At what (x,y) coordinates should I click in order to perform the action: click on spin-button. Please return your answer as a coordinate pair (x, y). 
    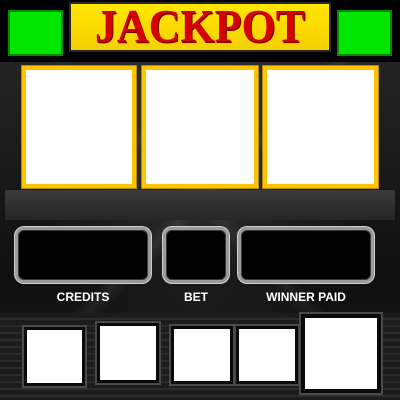
    Looking at the image, I should click on (341, 353).